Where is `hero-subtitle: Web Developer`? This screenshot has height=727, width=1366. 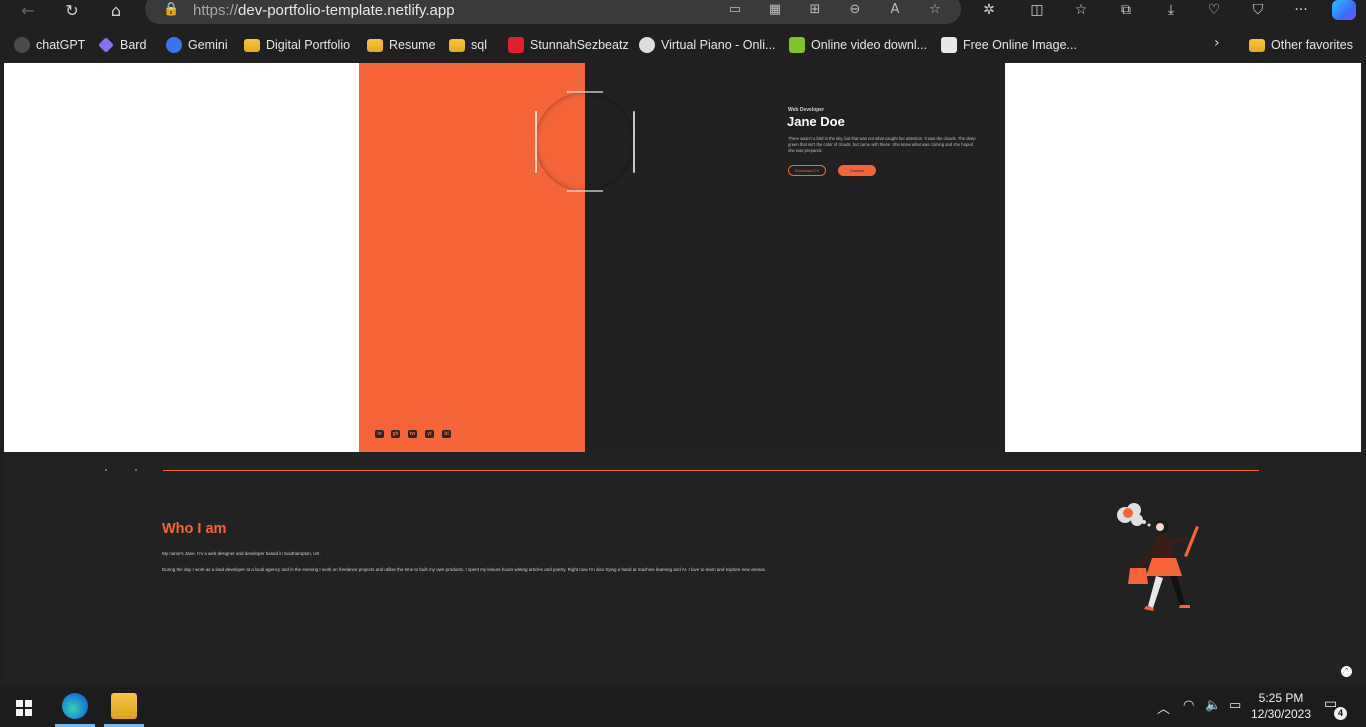 hero-subtitle: Web Developer is located at coordinates (806, 110).